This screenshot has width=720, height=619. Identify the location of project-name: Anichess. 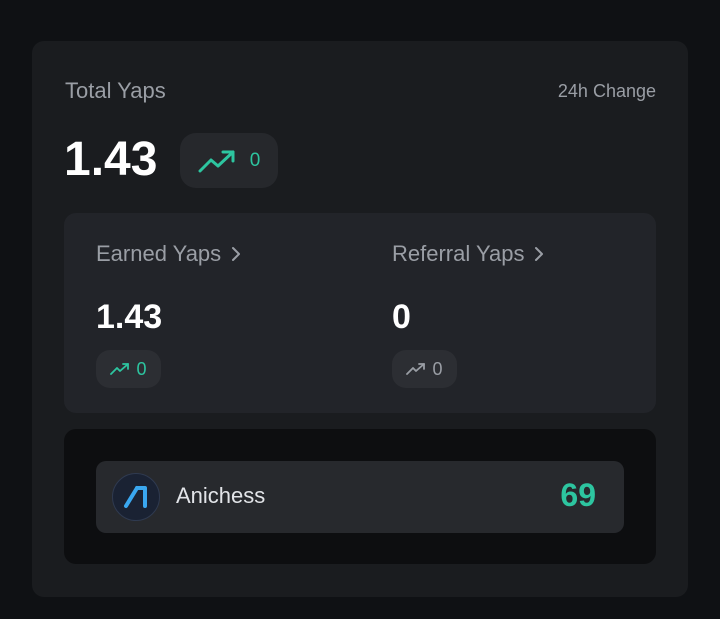
(221, 495).